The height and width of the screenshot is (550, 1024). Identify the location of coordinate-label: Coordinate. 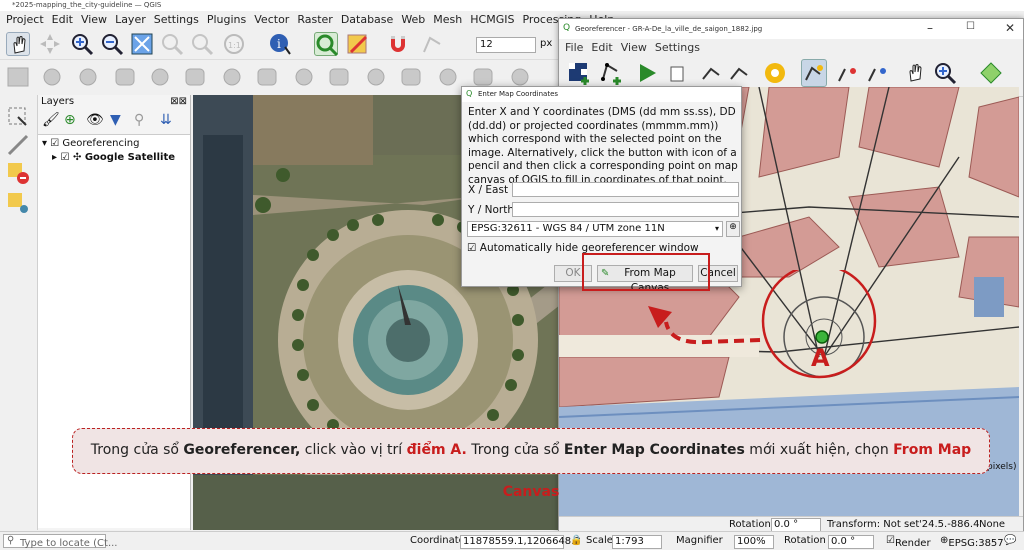
(437, 540).